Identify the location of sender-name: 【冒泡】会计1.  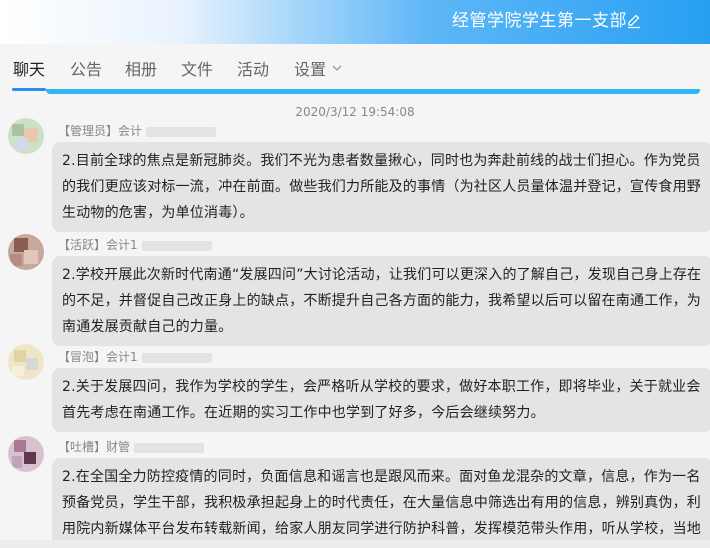
(135, 357).